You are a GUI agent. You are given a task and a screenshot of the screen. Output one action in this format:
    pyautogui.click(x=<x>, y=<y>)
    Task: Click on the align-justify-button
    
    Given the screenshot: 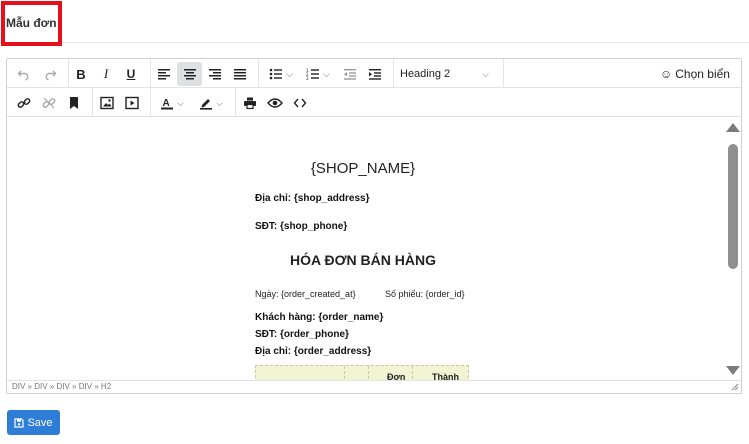 What is the action you would take?
    pyautogui.click(x=240, y=74)
    